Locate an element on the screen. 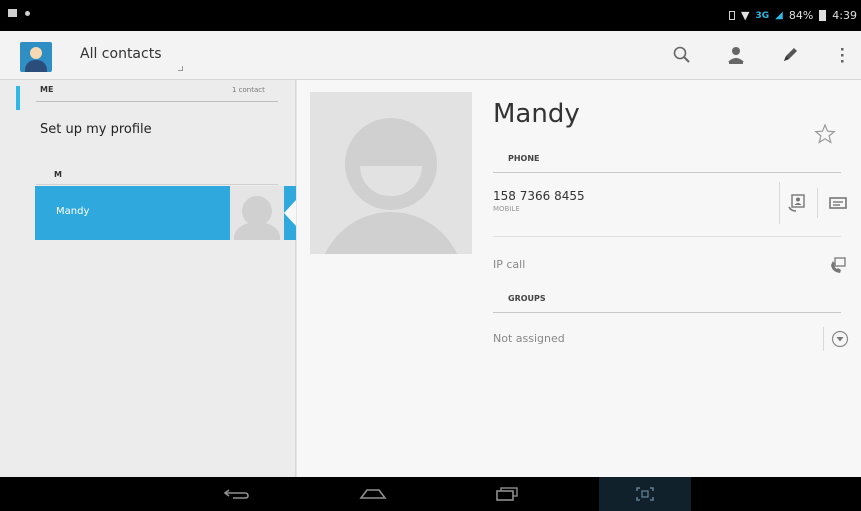 The image size is (861, 511). group-dropdown-button is located at coordinates (840, 339).